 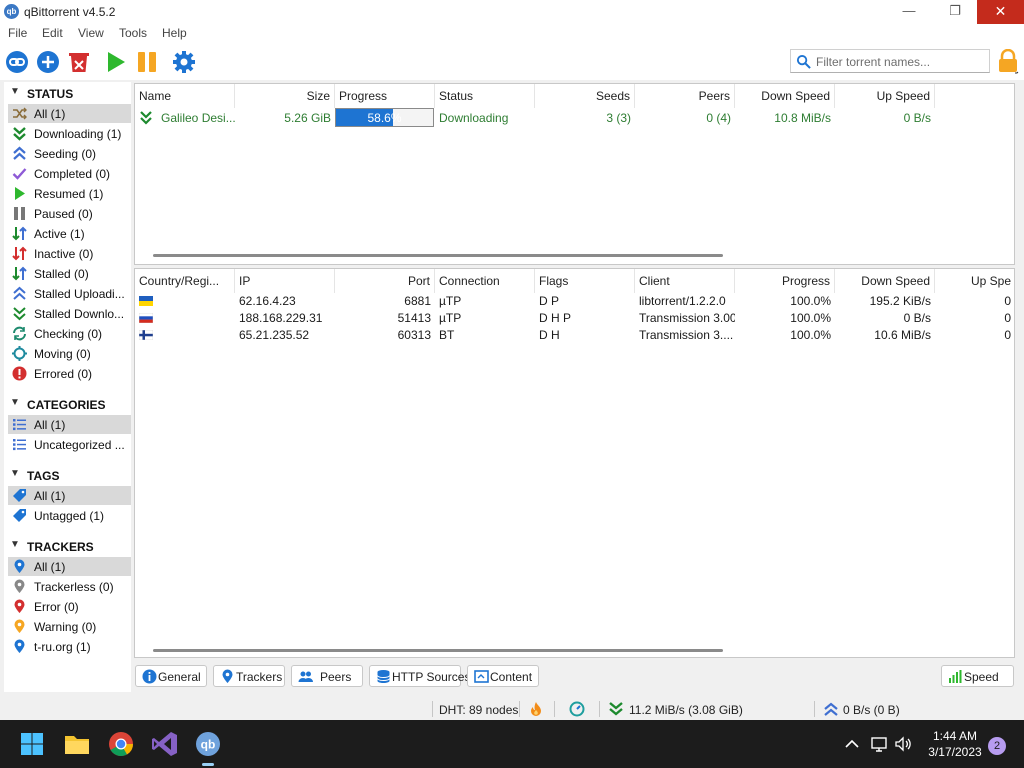 What do you see at coordinates (585, 96) in the screenshot?
I see `column-header-seeds: Seeds` at bounding box center [585, 96].